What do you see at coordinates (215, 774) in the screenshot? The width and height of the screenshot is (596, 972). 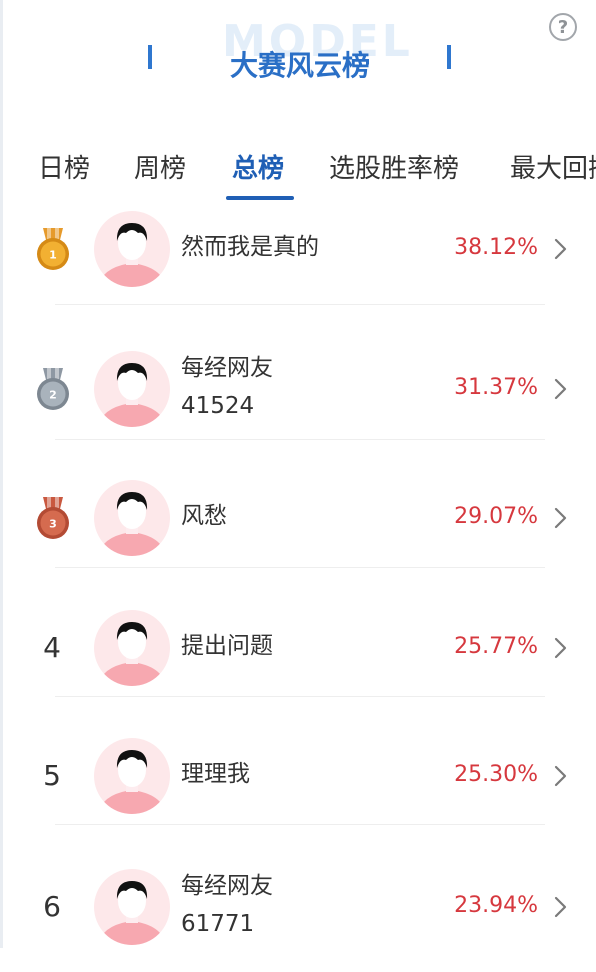 I see `user-name: 理理我` at bounding box center [215, 774].